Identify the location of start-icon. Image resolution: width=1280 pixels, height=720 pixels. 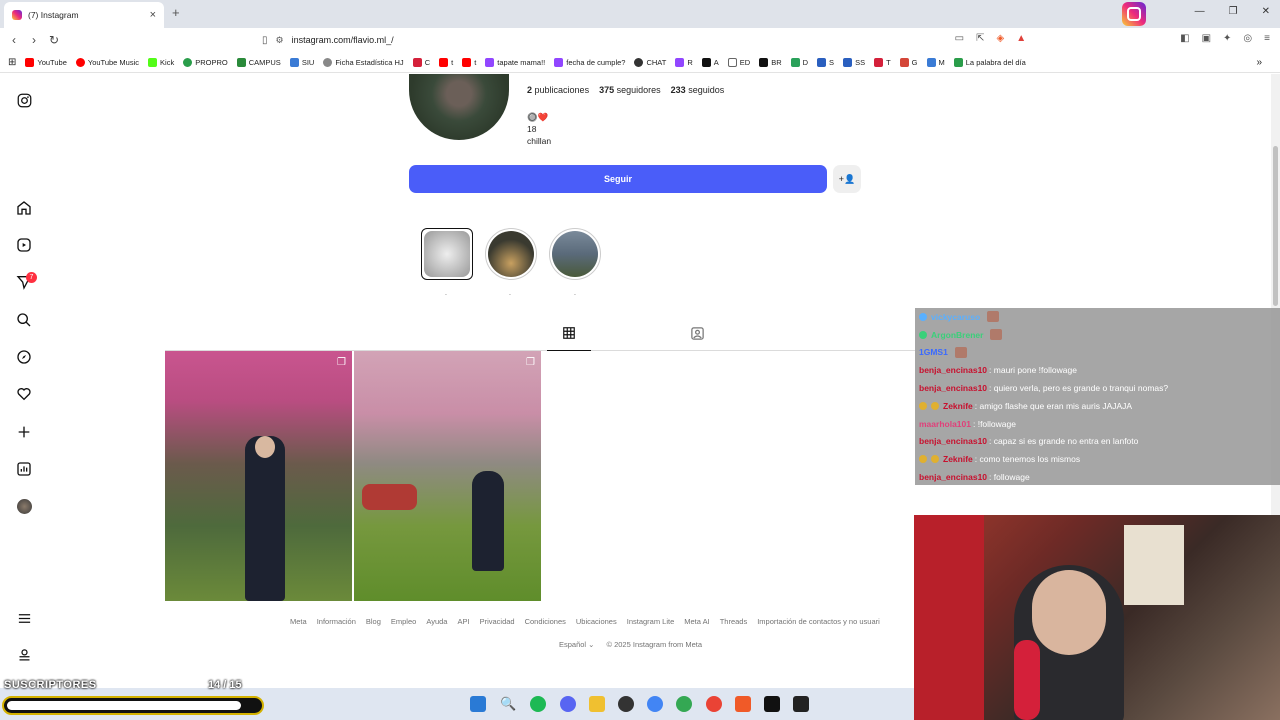
(478, 704).